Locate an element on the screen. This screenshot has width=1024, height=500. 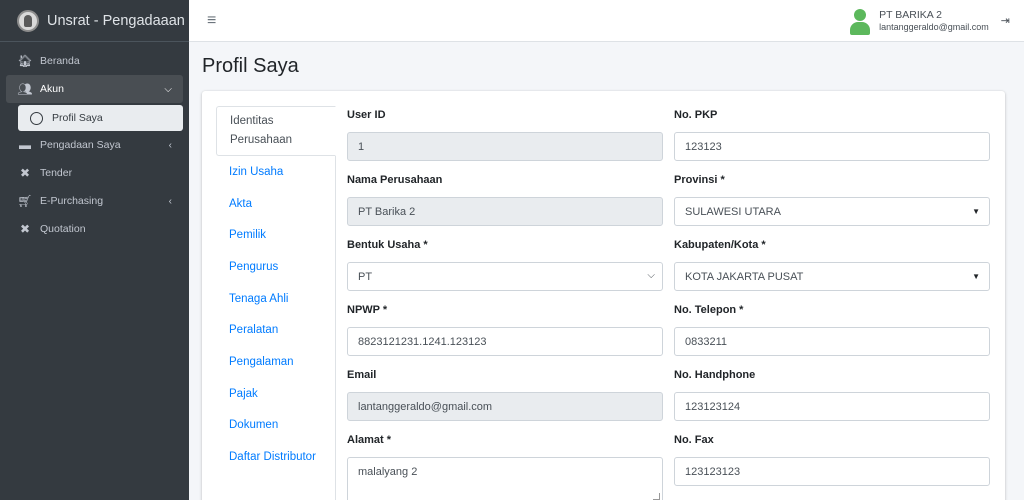
field-no-handphone: No. Handphone 123123124 is located at coordinates (832, 395).